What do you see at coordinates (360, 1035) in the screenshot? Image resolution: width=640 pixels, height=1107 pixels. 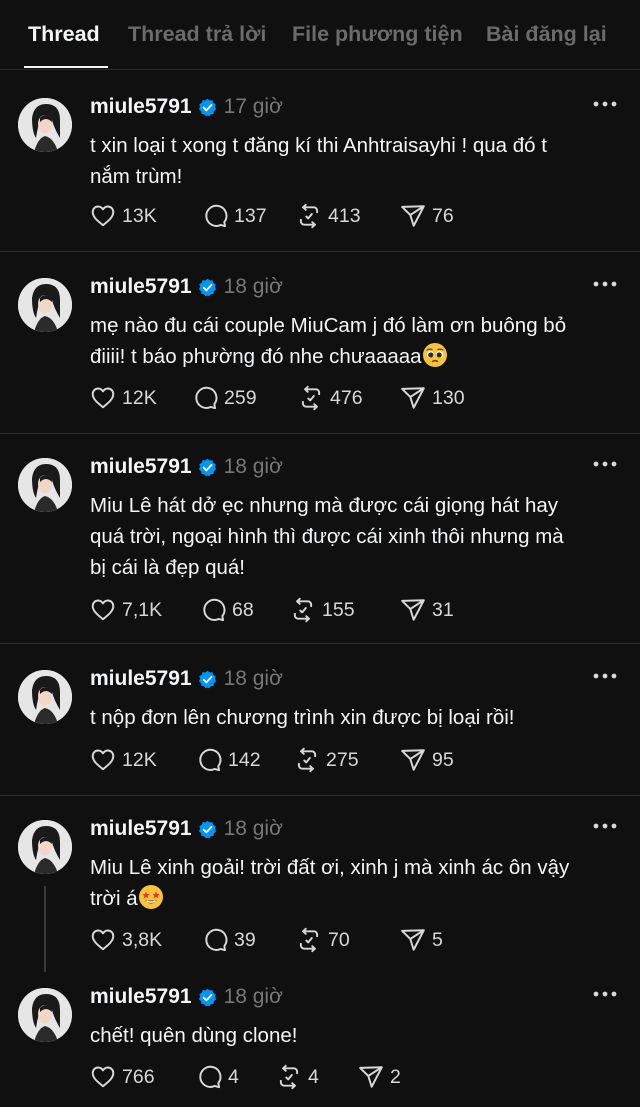 I see `post-text: chết! quên dùng clone!` at bounding box center [360, 1035].